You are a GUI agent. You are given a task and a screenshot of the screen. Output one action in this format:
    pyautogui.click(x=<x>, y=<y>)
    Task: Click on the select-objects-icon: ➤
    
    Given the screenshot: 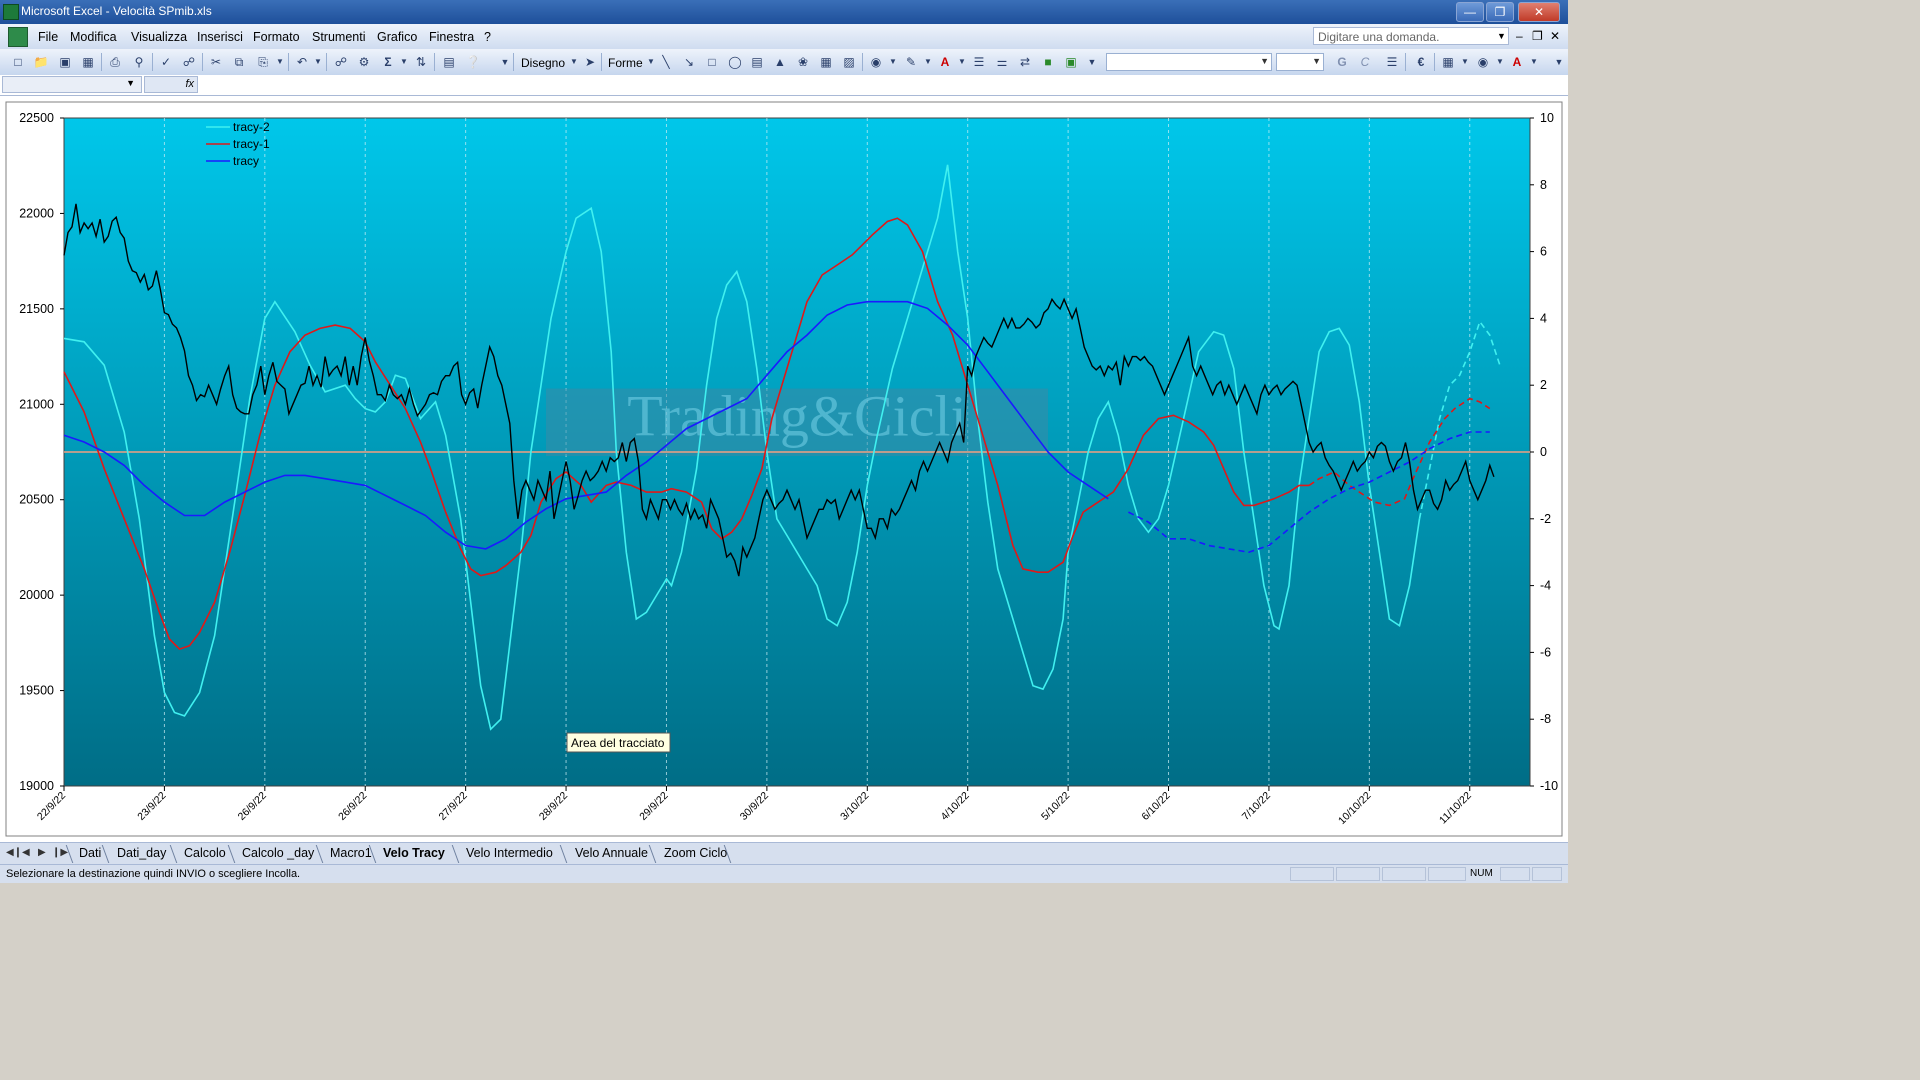 What is the action you would take?
    pyautogui.click(x=590, y=62)
    